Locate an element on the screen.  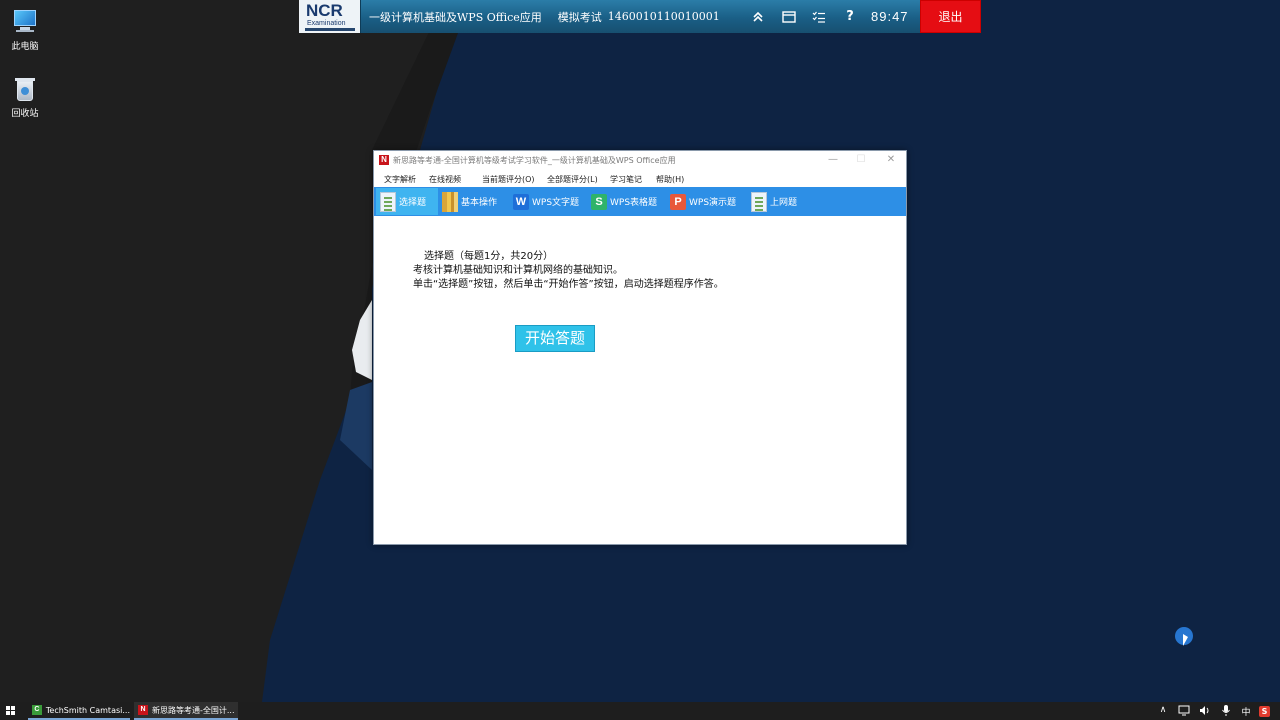
menu-online-video: 在线视频 is located at coordinates (445, 179).